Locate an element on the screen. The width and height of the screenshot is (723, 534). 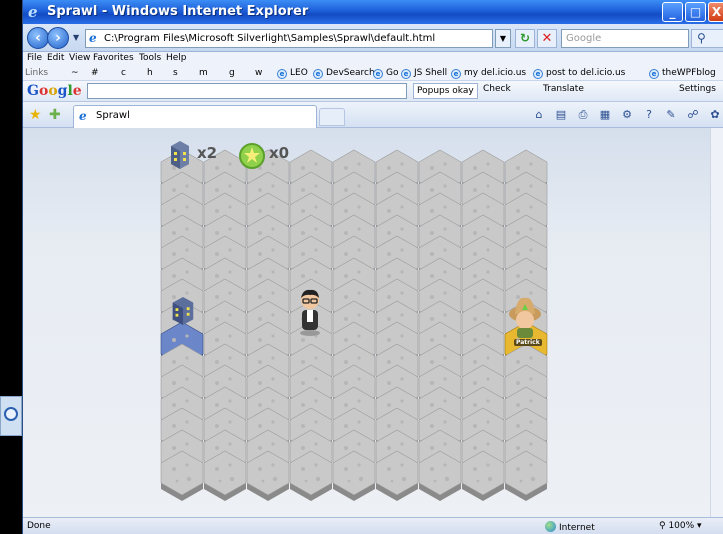
address-dropdown-icon: ▼ is located at coordinates (503, 38).